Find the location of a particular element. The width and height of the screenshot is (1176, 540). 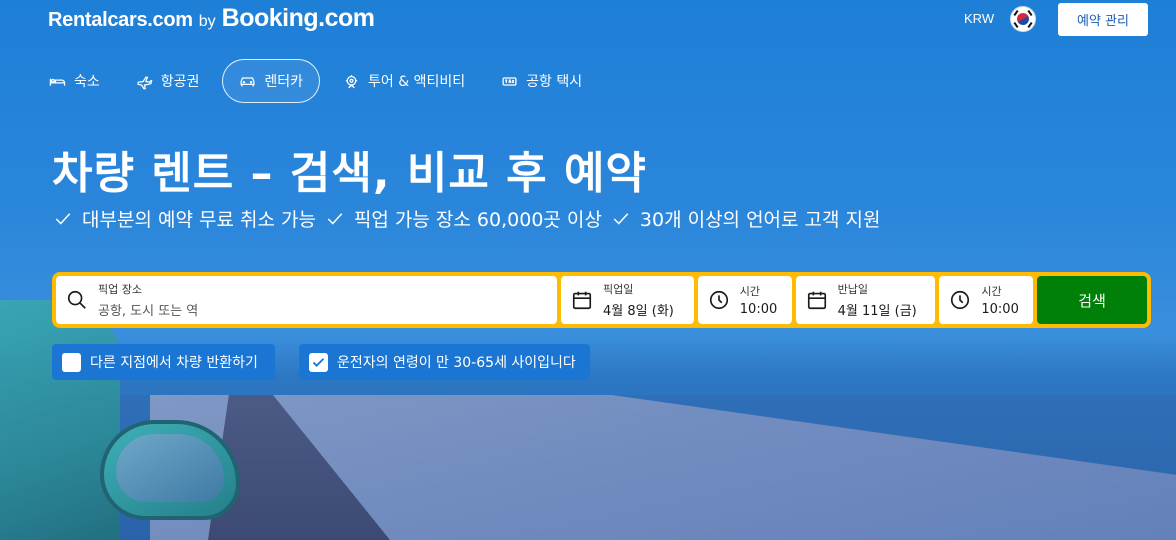

nav-item-label: 렌터카 is located at coordinates (284, 82).